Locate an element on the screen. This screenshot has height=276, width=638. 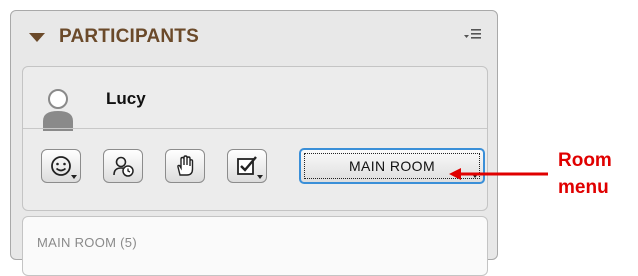
callout-line-1: Room is located at coordinates (585, 160).